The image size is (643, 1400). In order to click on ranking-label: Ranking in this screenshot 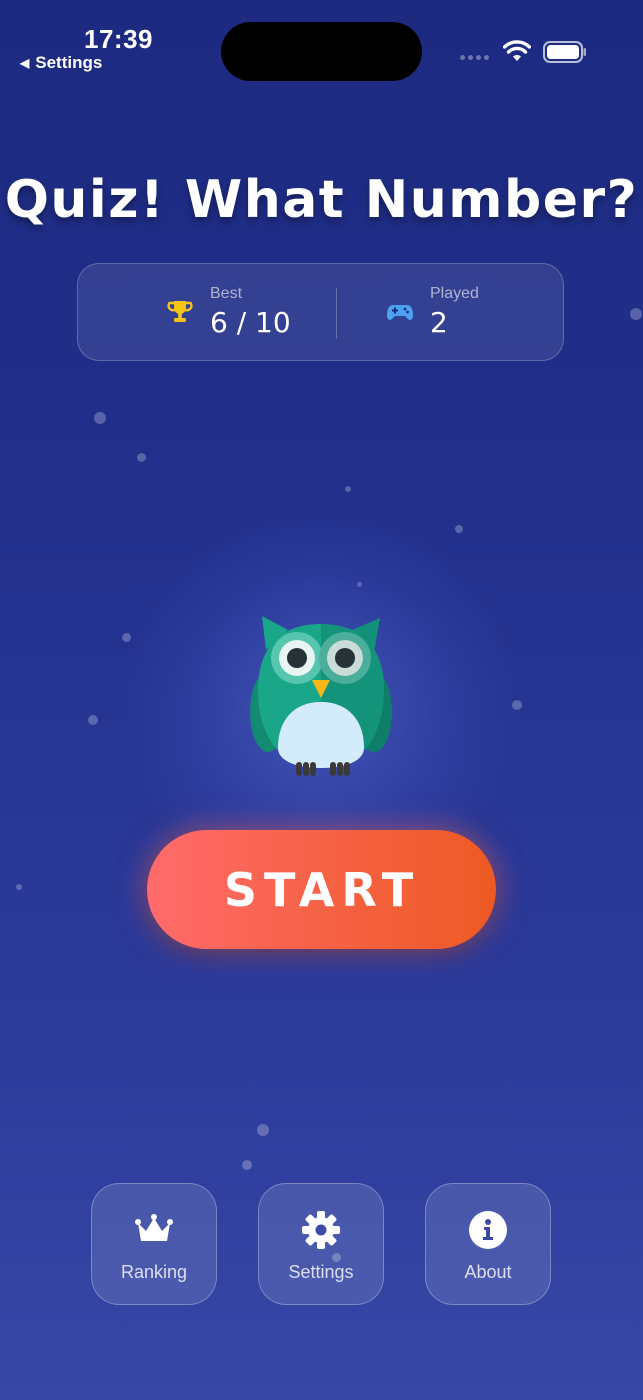, I will do `click(154, 1272)`.